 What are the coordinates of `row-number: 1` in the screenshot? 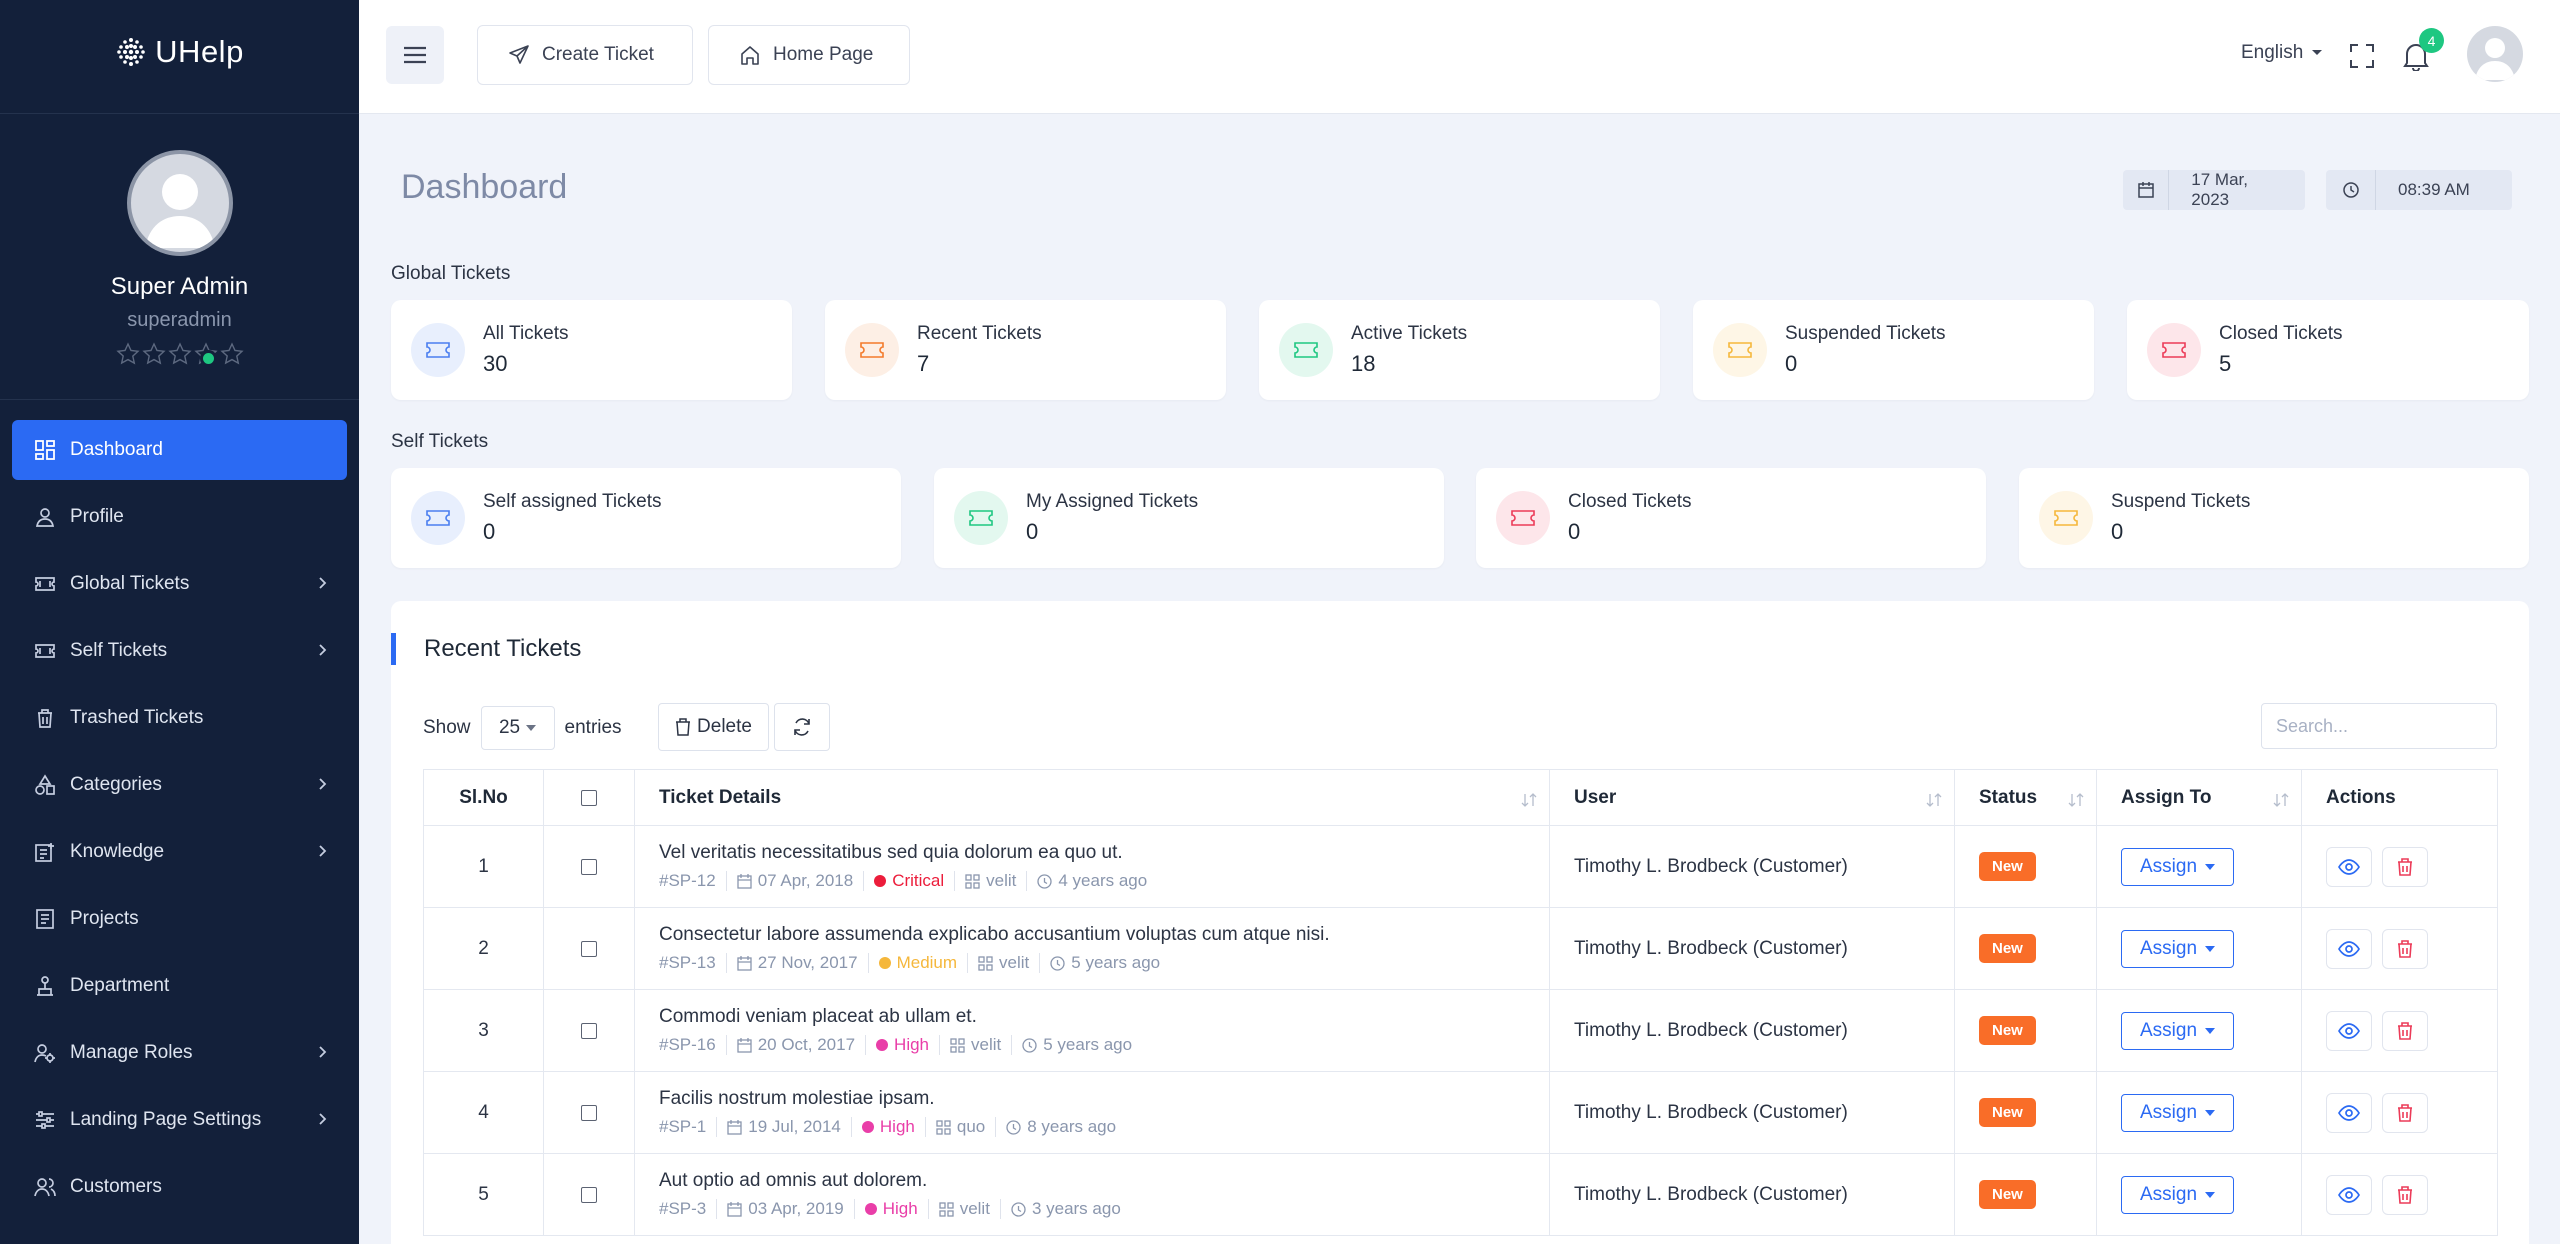 It's located at (483, 866).